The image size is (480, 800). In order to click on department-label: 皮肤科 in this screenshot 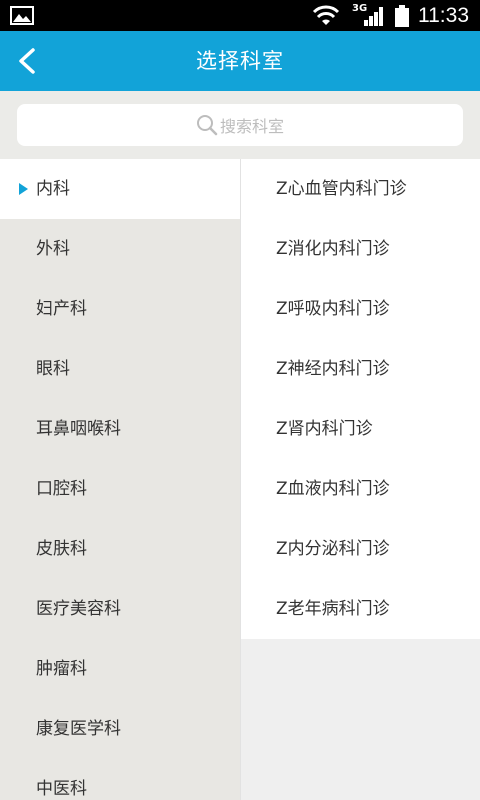, I will do `click(61, 549)`.